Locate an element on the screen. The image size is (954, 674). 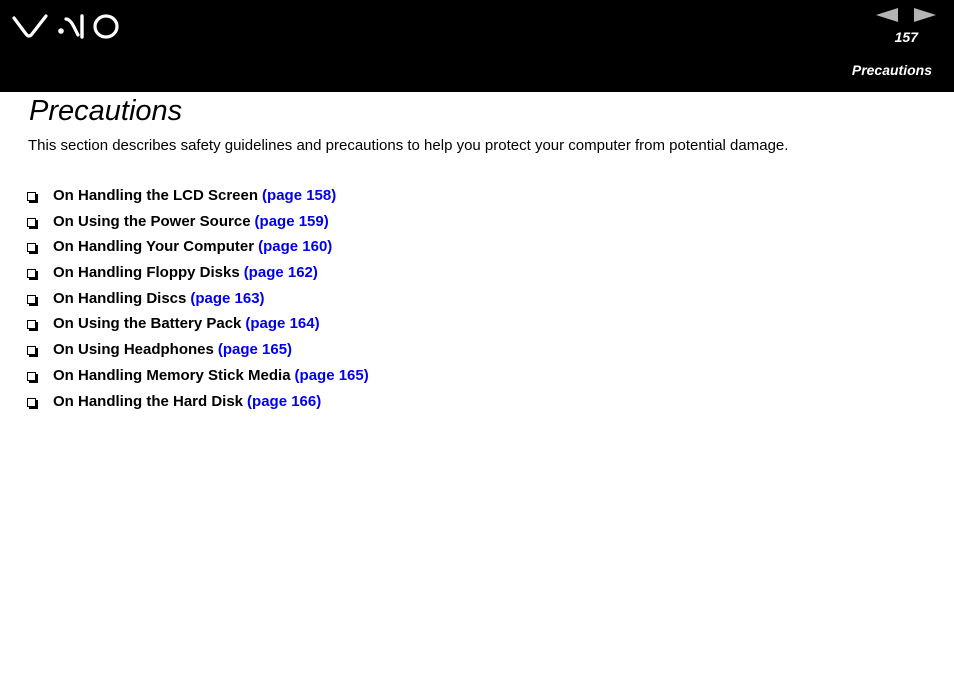
page-link: (page 164) is located at coordinates (282, 324).